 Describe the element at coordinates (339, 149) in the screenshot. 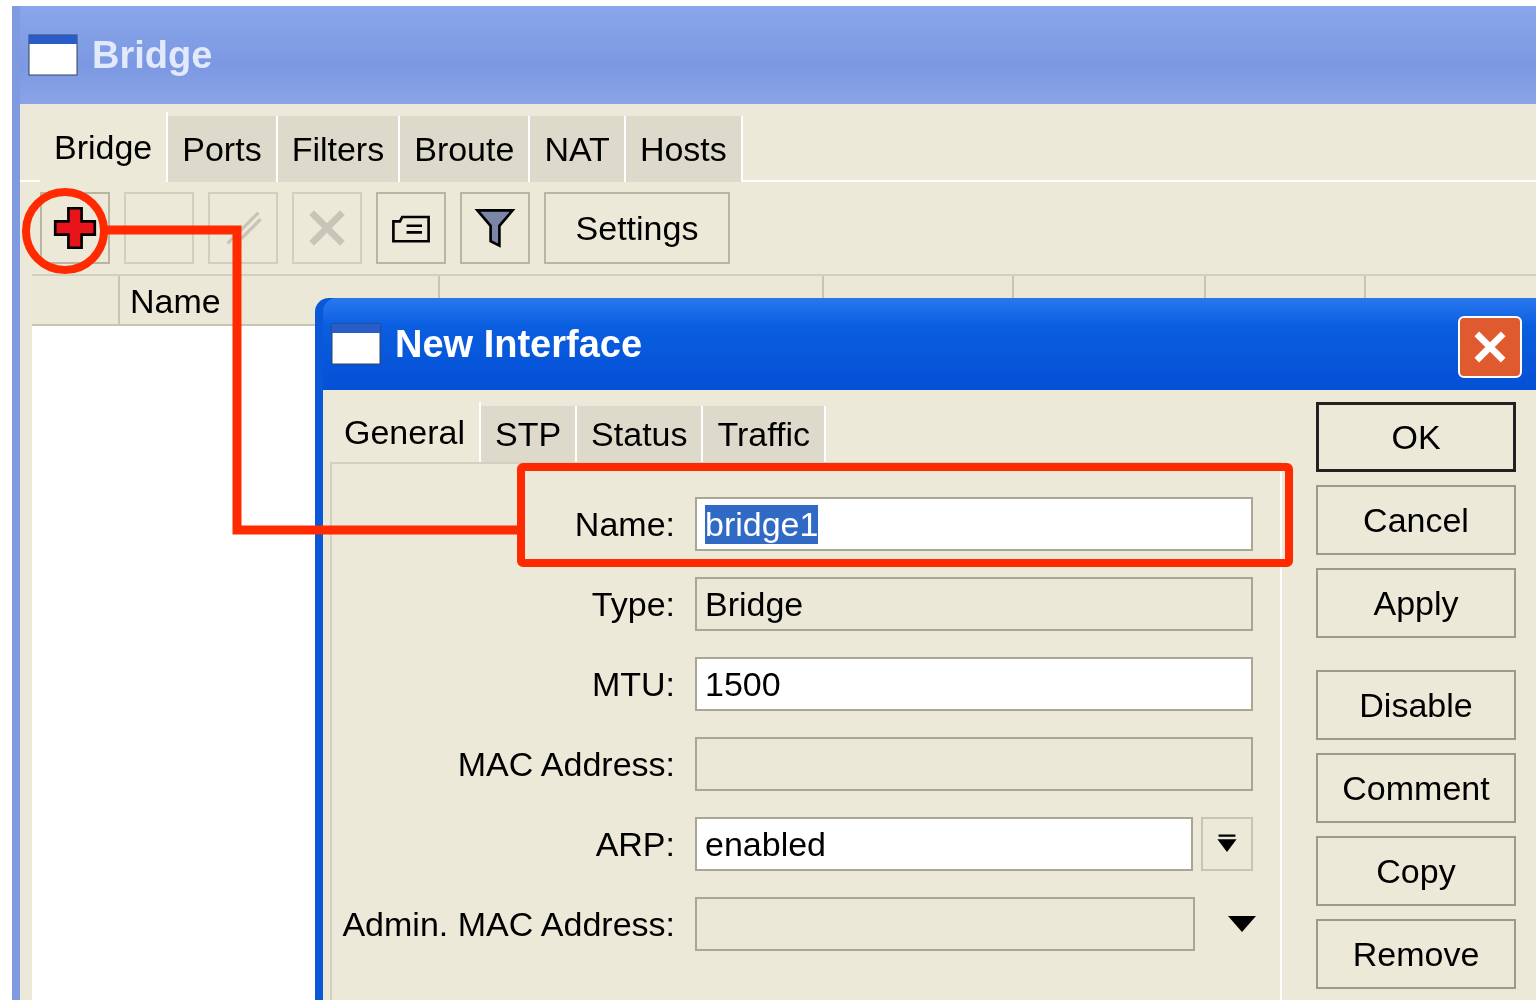

I see `tab: Filters` at that location.